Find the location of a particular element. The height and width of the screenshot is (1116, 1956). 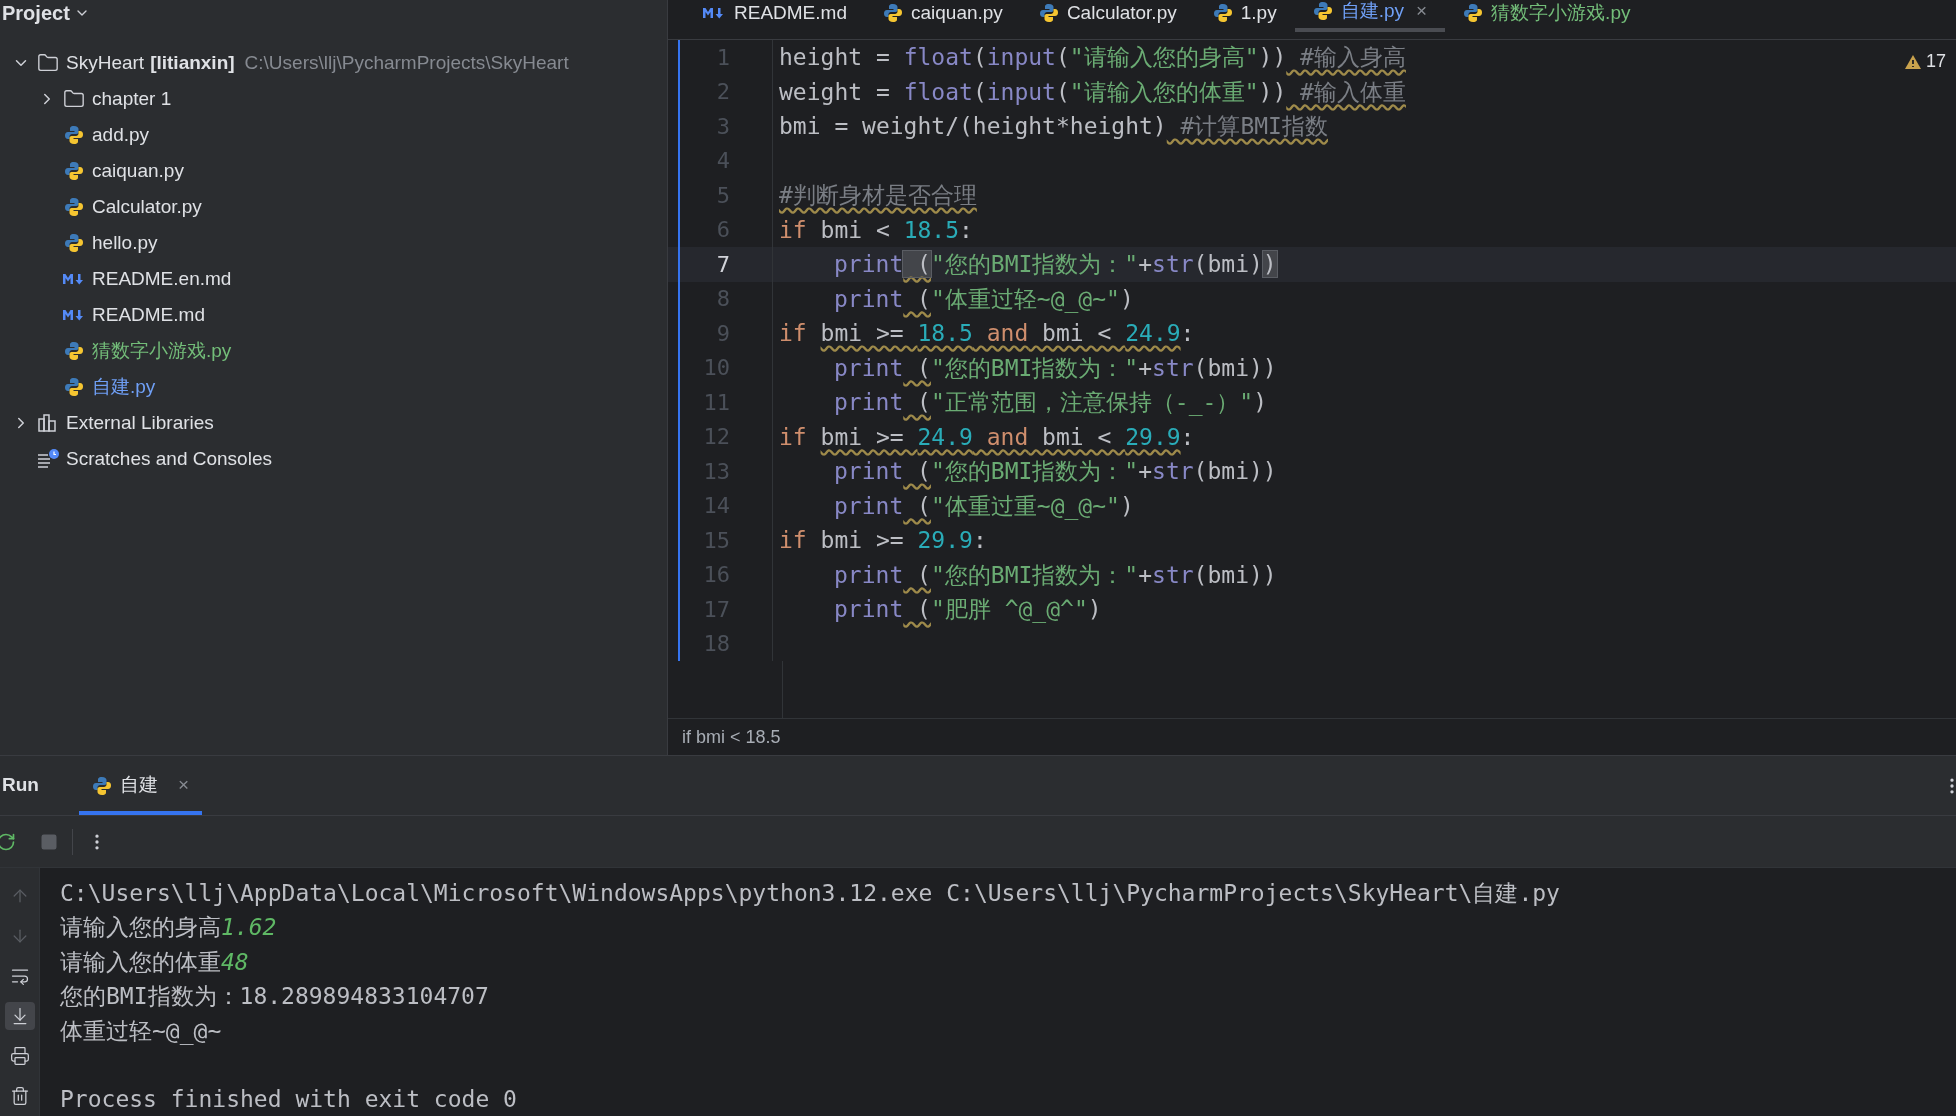

tree-item: SkyHeart is located at coordinates (105, 63).